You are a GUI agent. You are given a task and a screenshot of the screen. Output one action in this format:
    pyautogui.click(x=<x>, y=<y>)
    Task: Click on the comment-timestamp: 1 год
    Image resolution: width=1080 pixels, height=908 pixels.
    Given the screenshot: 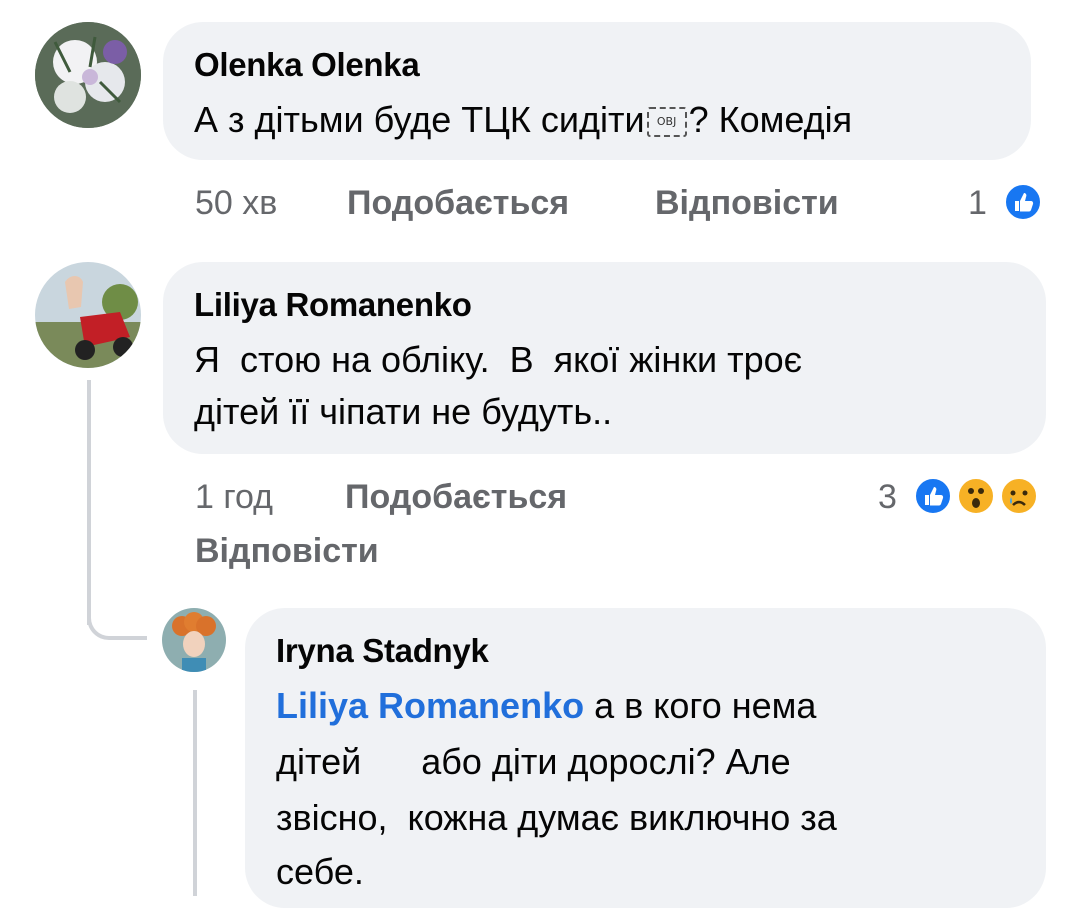 What is the action you would take?
    pyautogui.click(x=234, y=497)
    